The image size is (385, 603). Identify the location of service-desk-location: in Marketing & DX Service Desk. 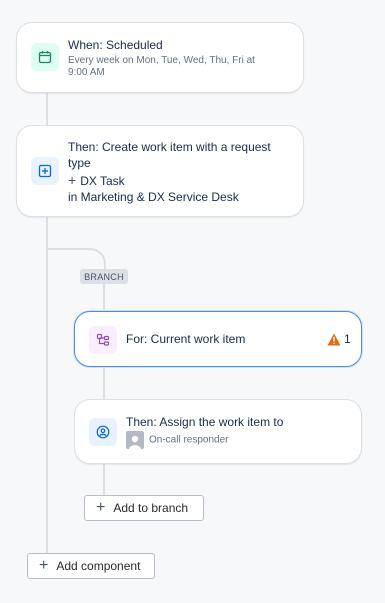
(153, 197).